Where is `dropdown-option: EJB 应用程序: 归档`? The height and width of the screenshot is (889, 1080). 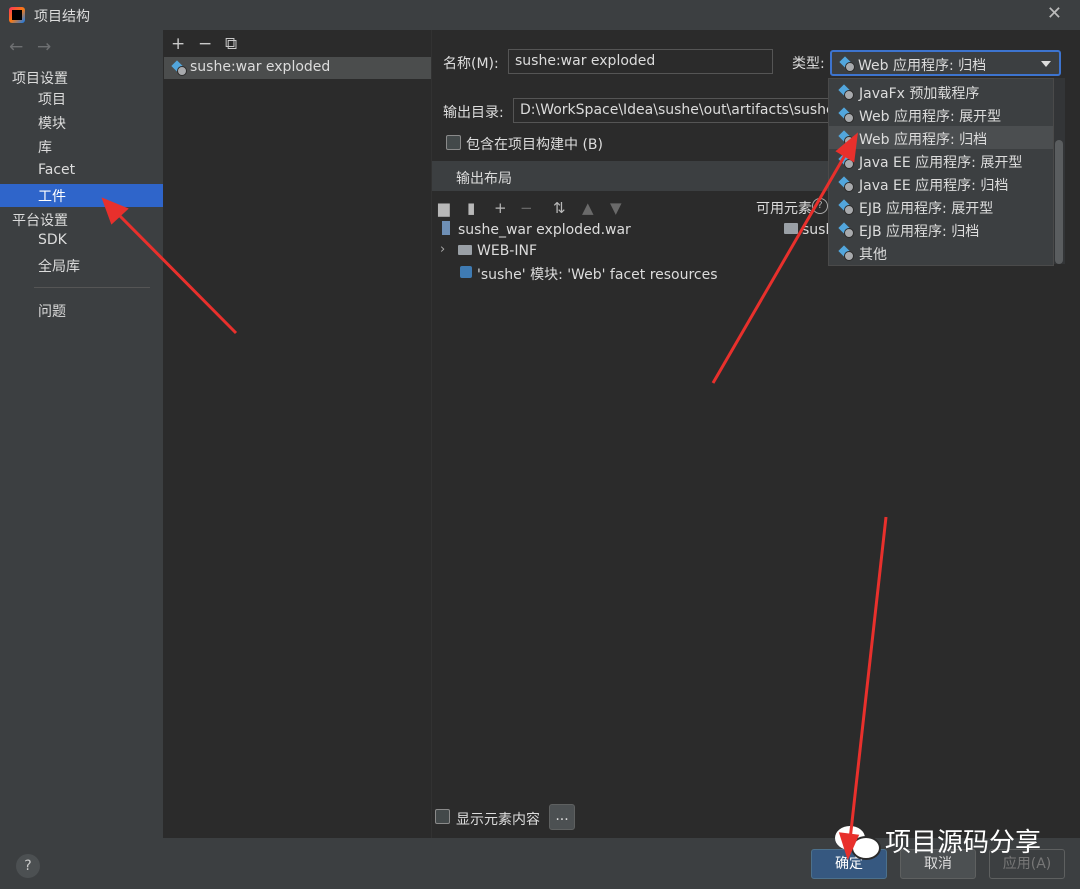
dropdown-option: EJB 应用程序: 归档 is located at coordinates (941, 229).